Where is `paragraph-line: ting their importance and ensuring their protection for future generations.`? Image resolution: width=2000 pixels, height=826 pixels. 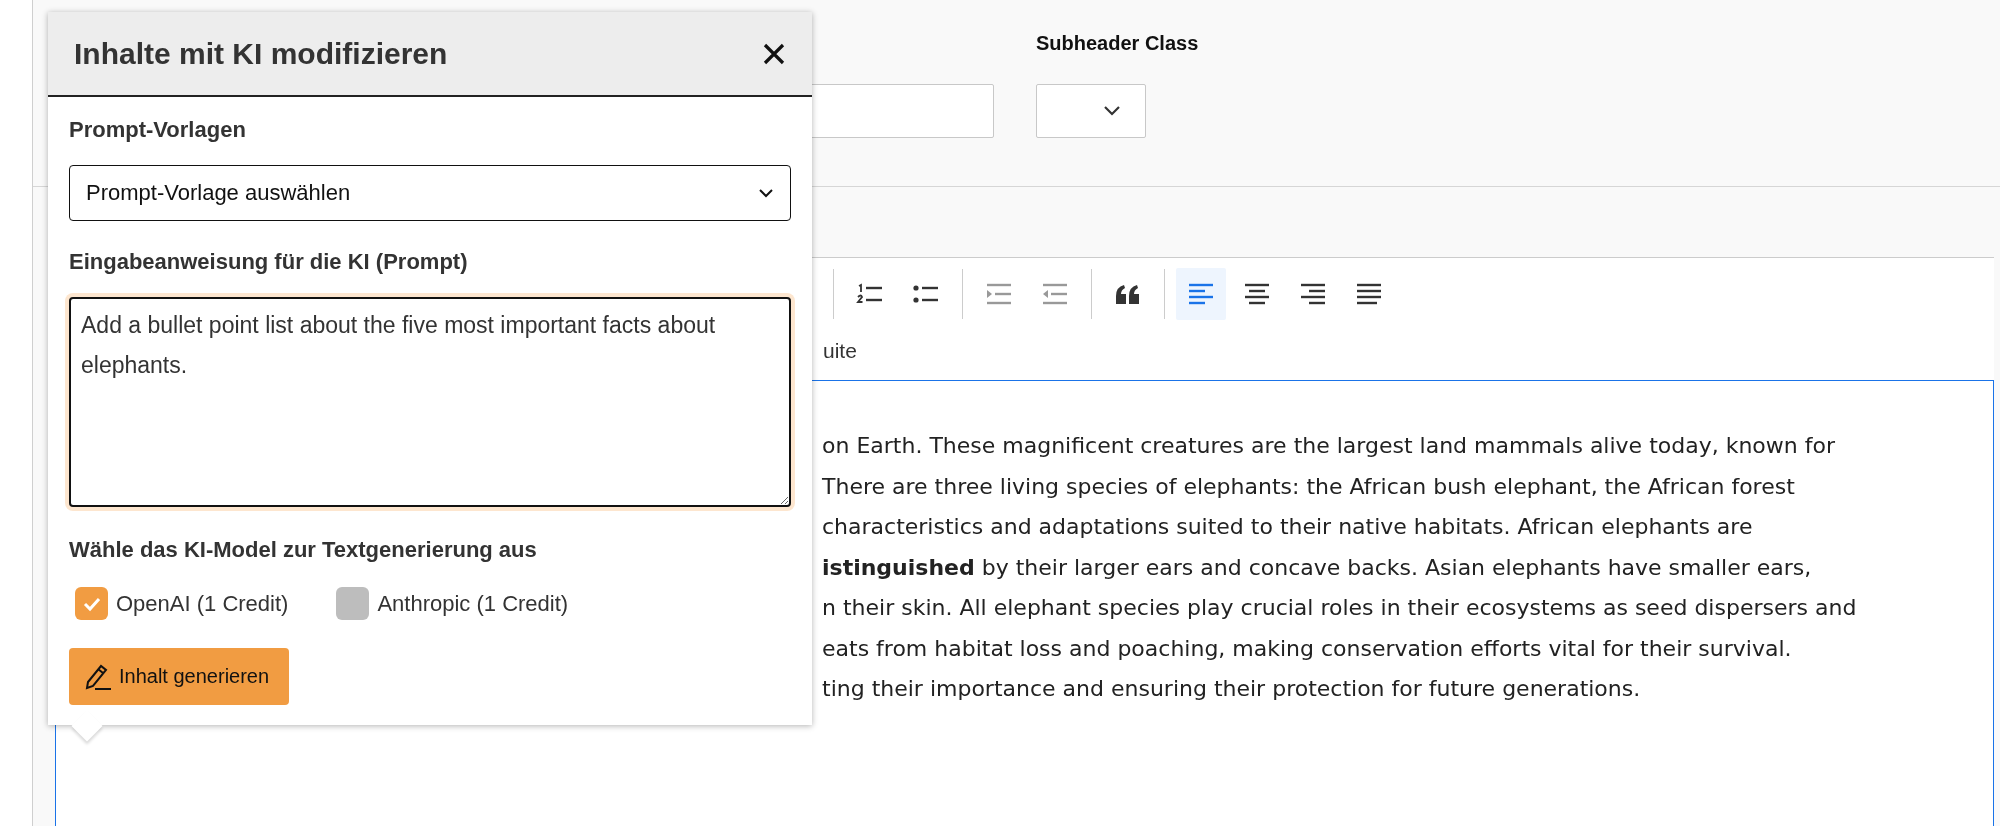 paragraph-line: ting their importance and ensuring their protection for future generations. is located at coordinates (1232, 689).